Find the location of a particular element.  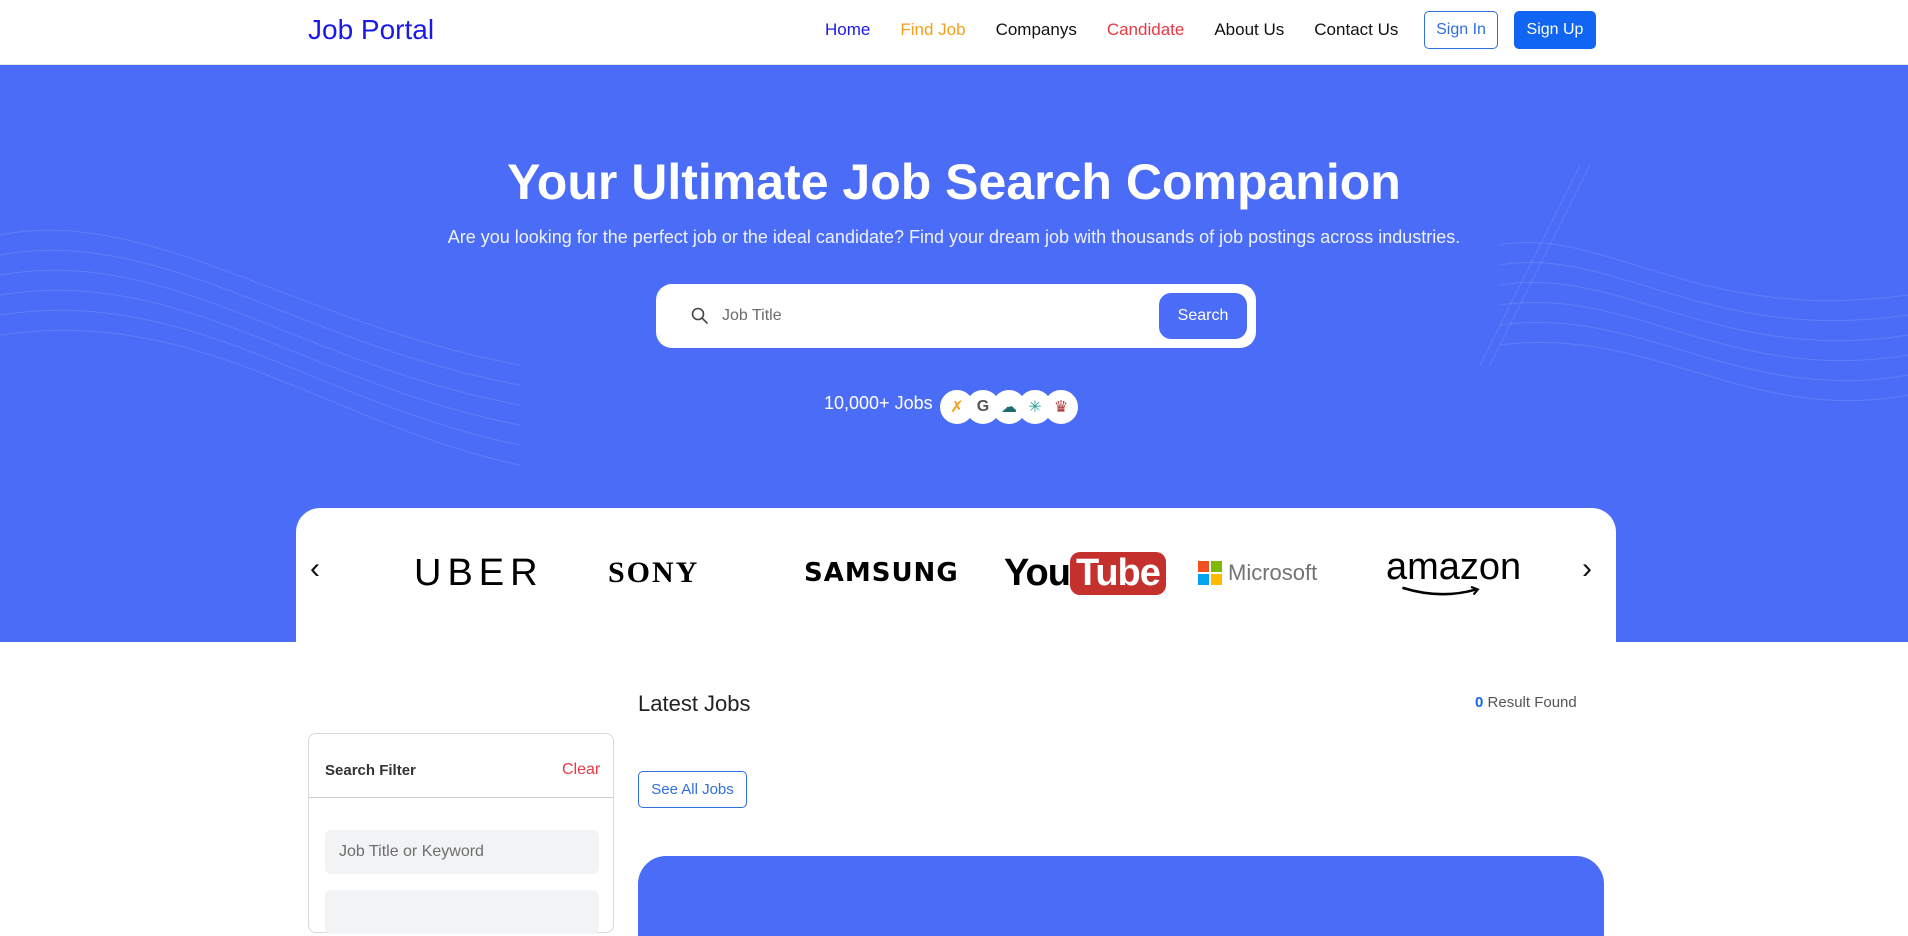

company-avatar-icon: ♛ is located at coordinates (1061, 407).